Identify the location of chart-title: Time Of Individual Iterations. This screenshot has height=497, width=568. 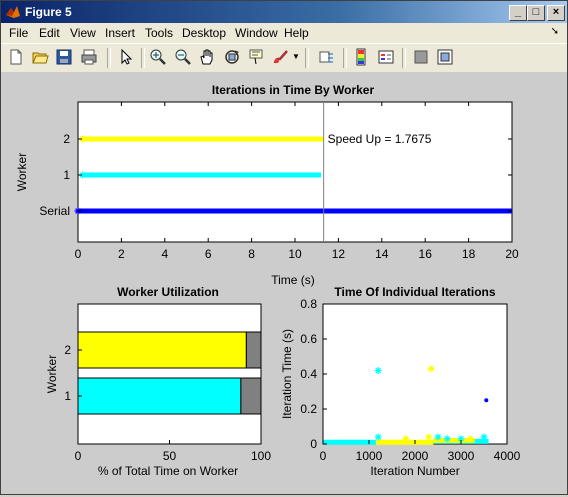
(414, 292).